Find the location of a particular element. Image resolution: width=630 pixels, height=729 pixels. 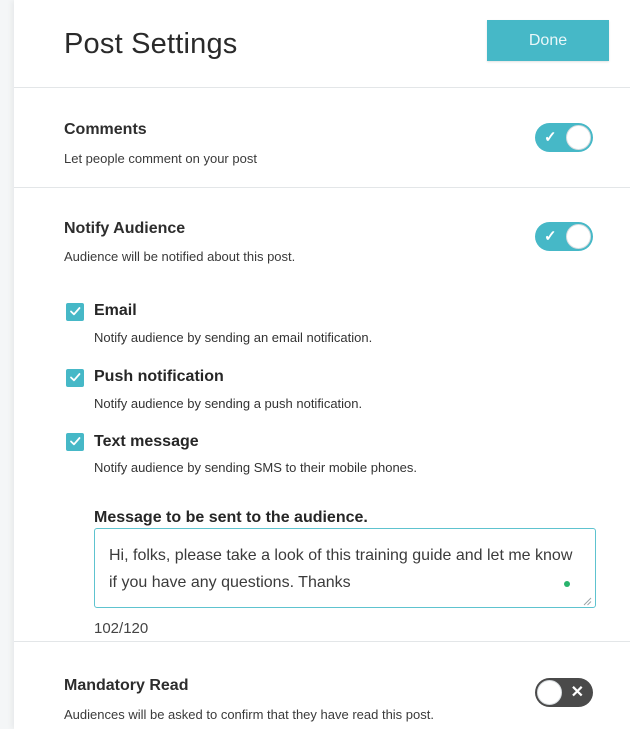

push-notification-option-label: Push notification is located at coordinates (159, 376).